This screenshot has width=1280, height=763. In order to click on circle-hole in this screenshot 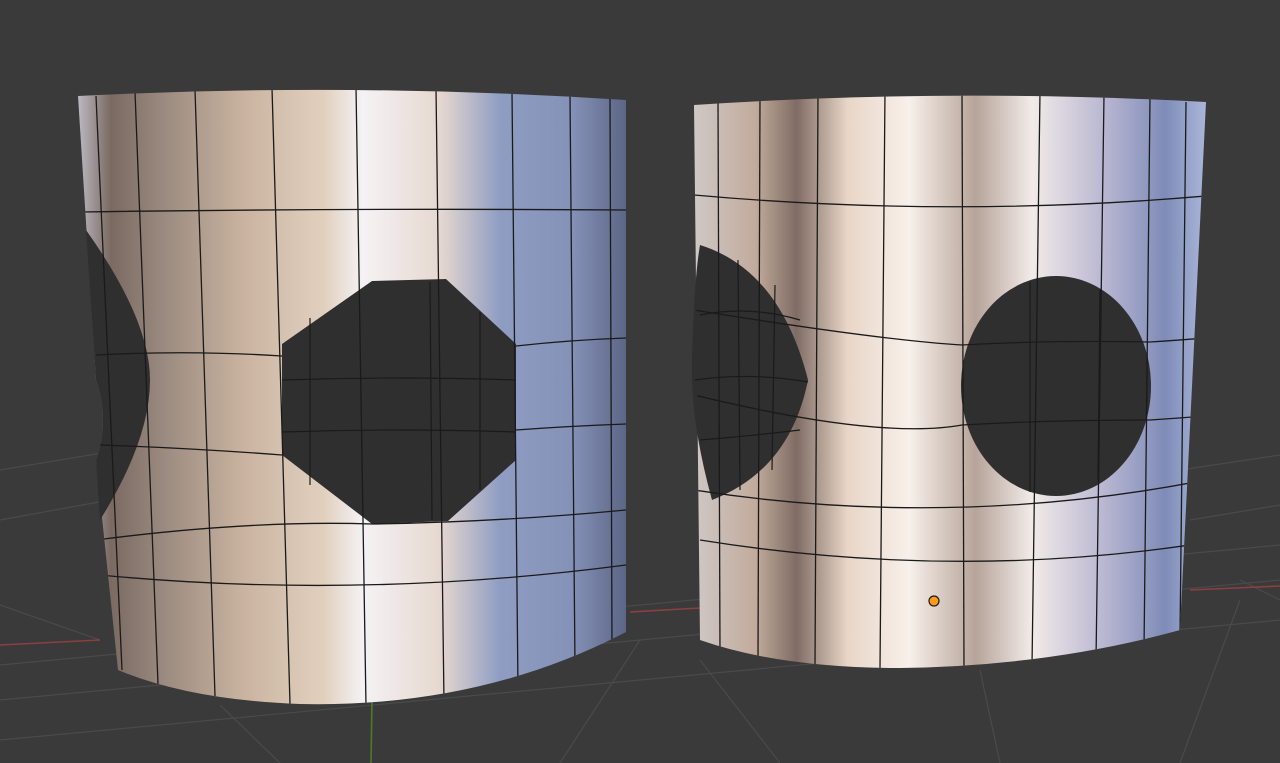, I will do `click(1056, 386)`.